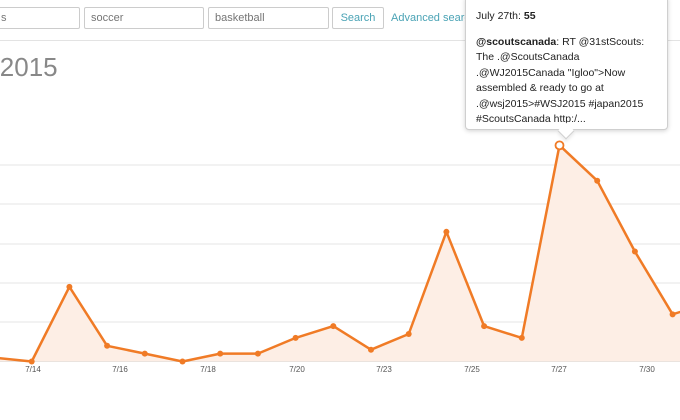 Image resolution: width=680 pixels, height=420 pixels. What do you see at coordinates (498, 16) in the screenshot?
I see `tooltip-date: July 27th:` at bounding box center [498, 16].